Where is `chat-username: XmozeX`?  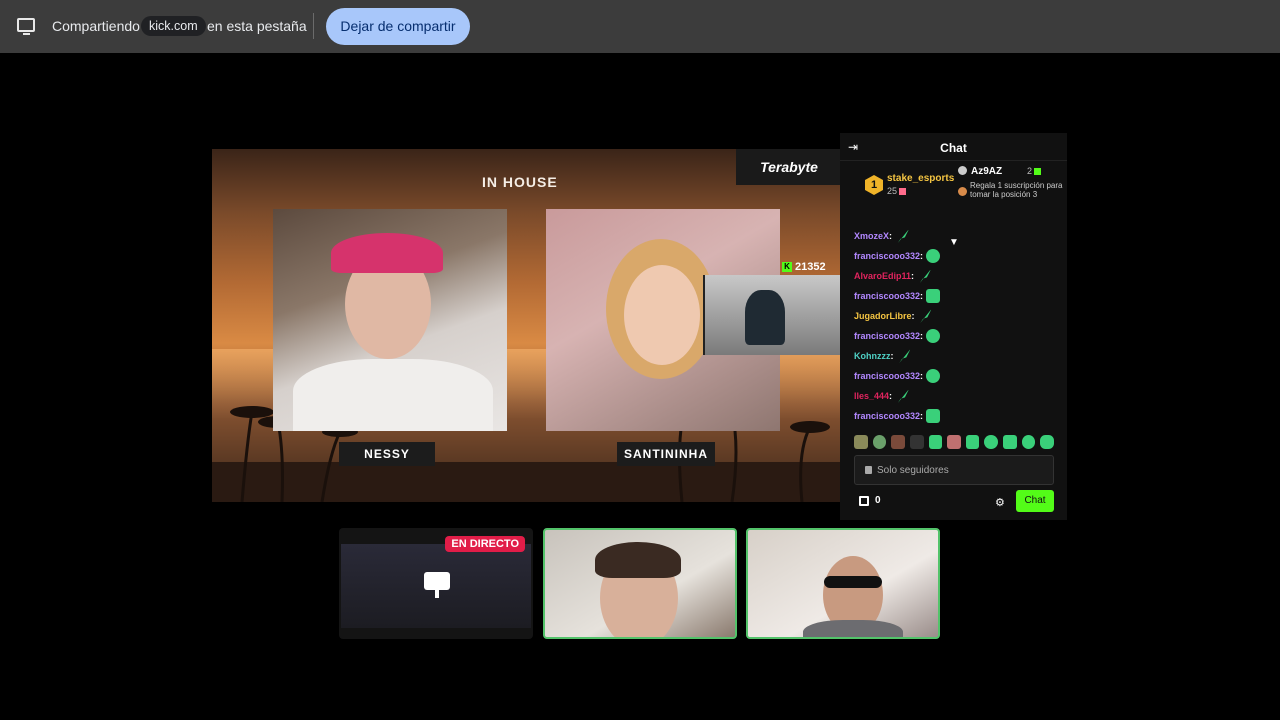 chat-username: XmozeX is located at coordinates (871, 236).